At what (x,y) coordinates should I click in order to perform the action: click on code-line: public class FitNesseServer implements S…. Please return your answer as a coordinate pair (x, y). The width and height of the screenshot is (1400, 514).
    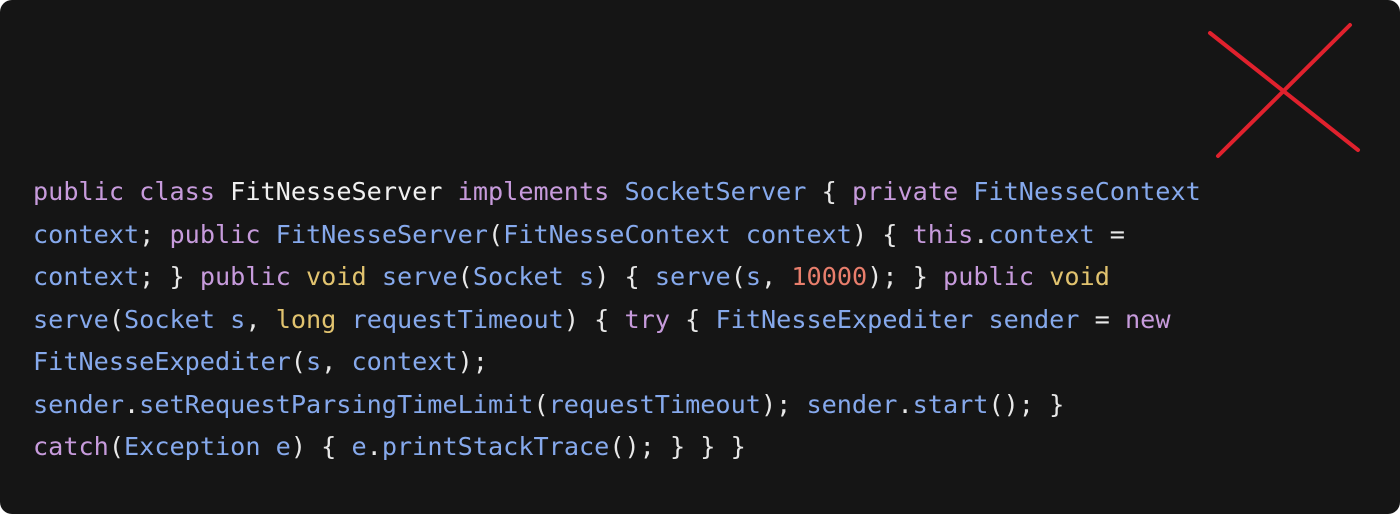
    Looking at the image, I should click on (617, 192).